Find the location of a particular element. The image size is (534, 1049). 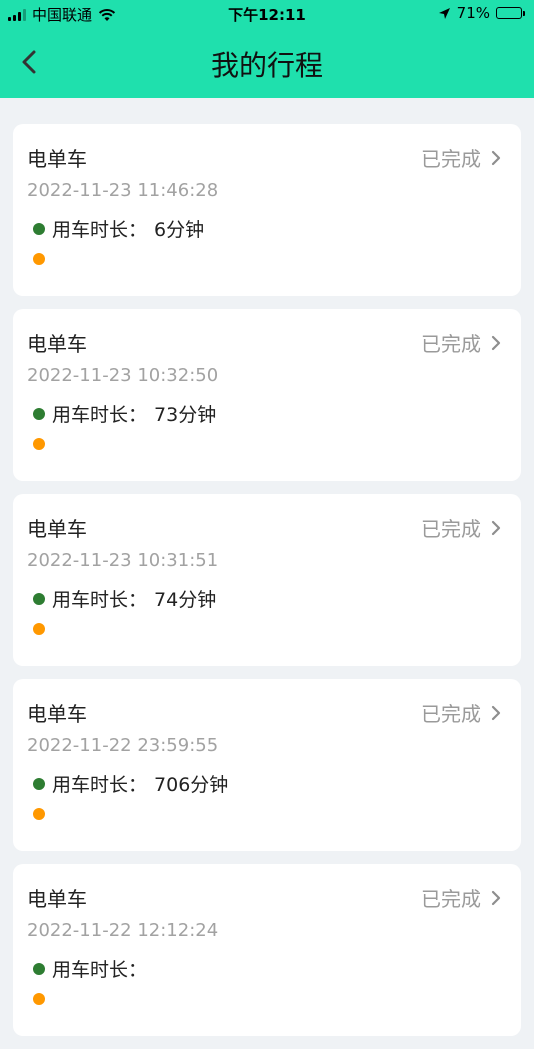

duration-value: 73分钟 is located at coordinates (185, 415).